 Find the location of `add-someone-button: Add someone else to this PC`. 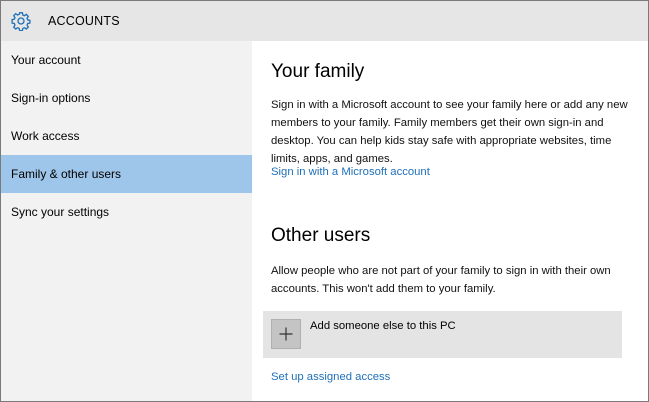

add-someone-button: Add someone else to this PC is located at coordinates (442, 334).